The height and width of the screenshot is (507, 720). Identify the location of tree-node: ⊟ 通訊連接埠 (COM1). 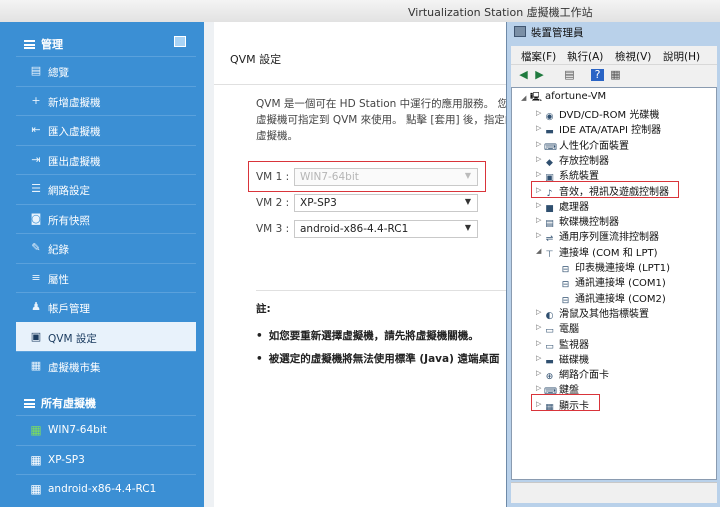
(613, 282).